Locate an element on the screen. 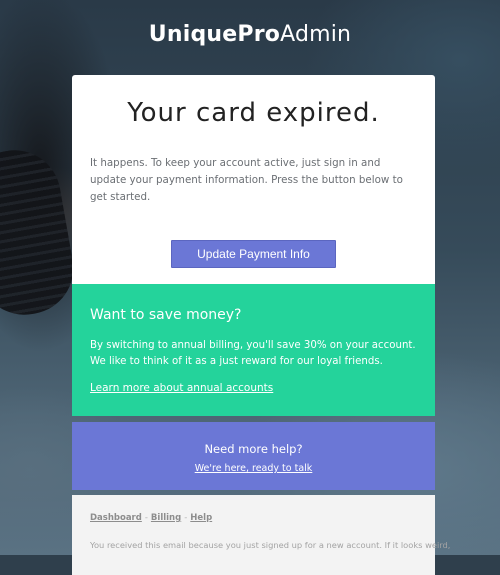 This screenshot has width=500, height=575. footer-link-help: Help is located at coordinates (201, 518).